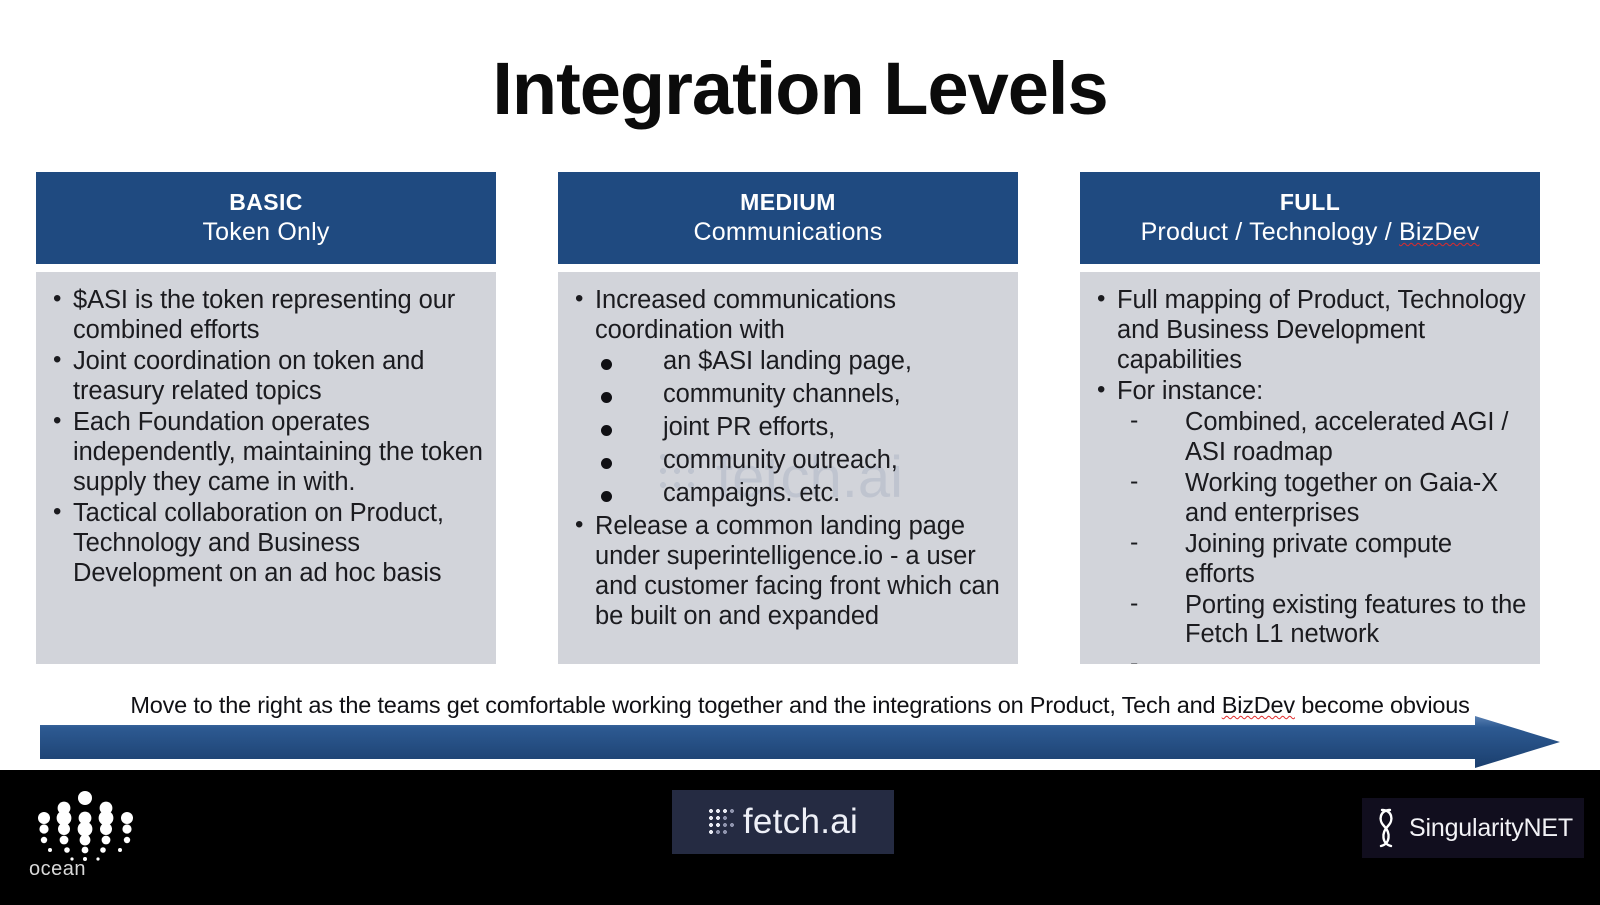 The width and height of the screenshot is (1600, 905). Describe the element at coordinates (1310, 559) in the screenshot. I see `list-item: Joining private compute efforts` at that location.